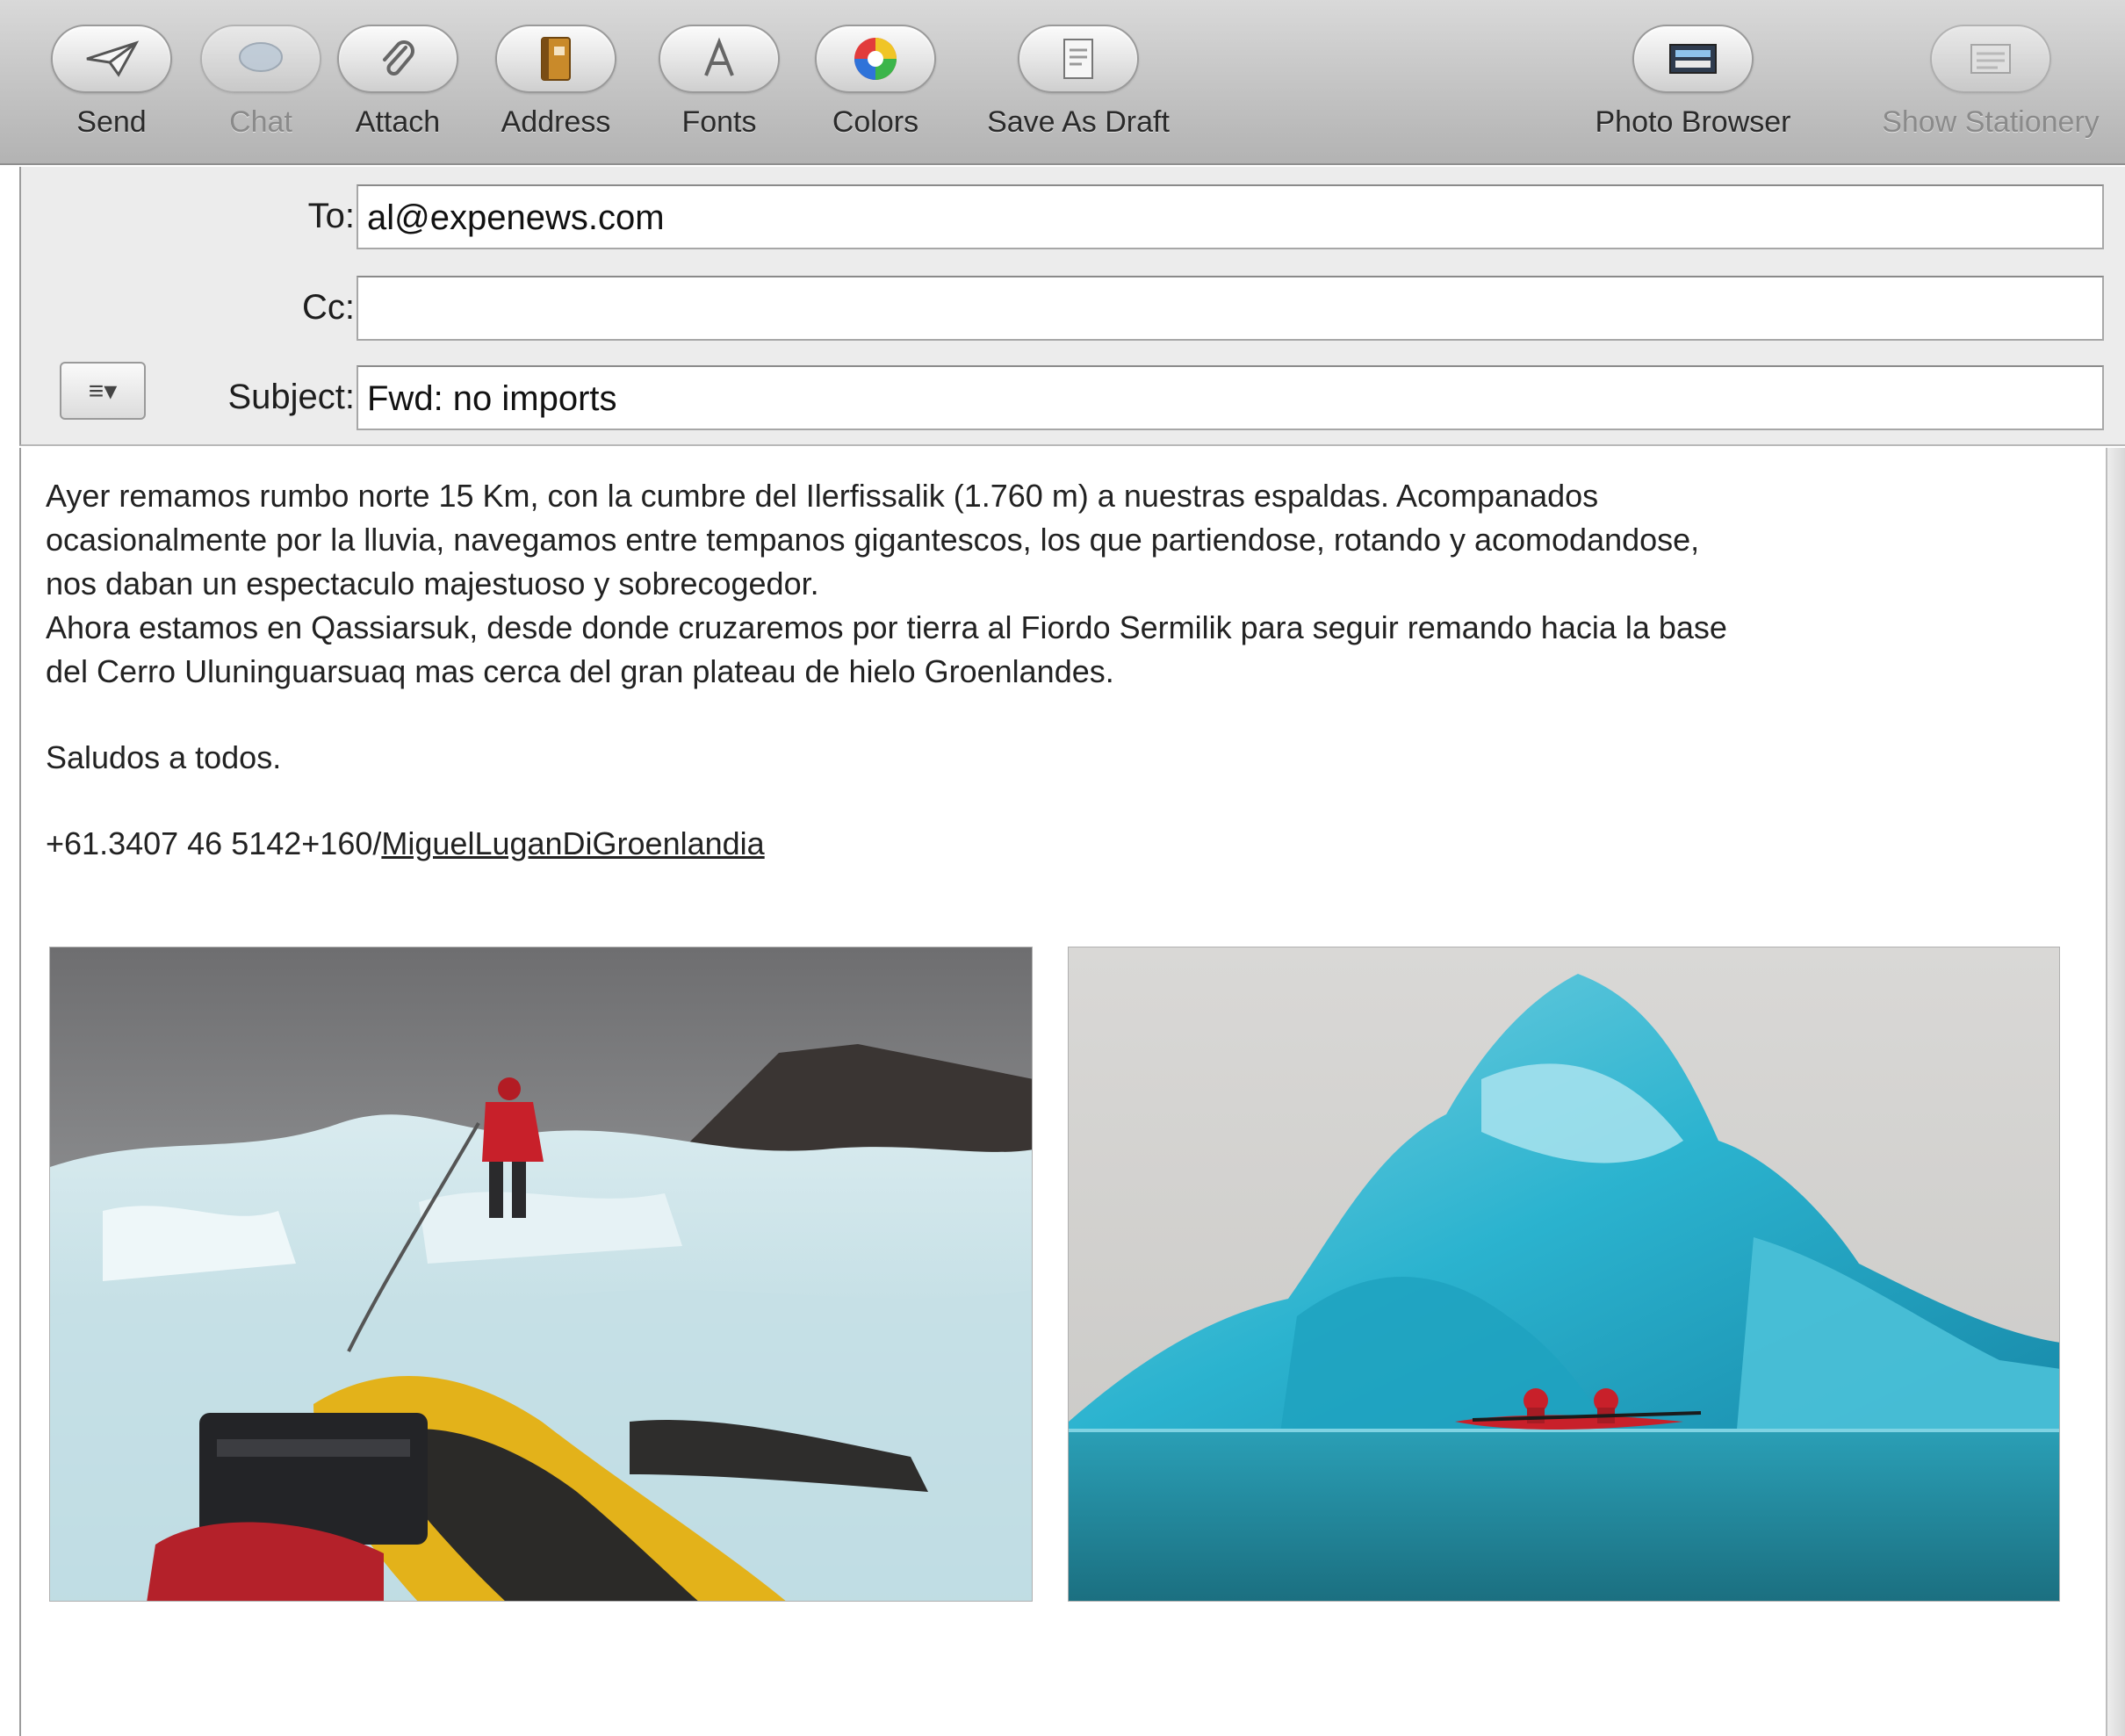 This screenshot has height=1736, width=2125. Describe the element at coordinates (111, 122) in the screenshot. I see `send-label: Send` at that location.